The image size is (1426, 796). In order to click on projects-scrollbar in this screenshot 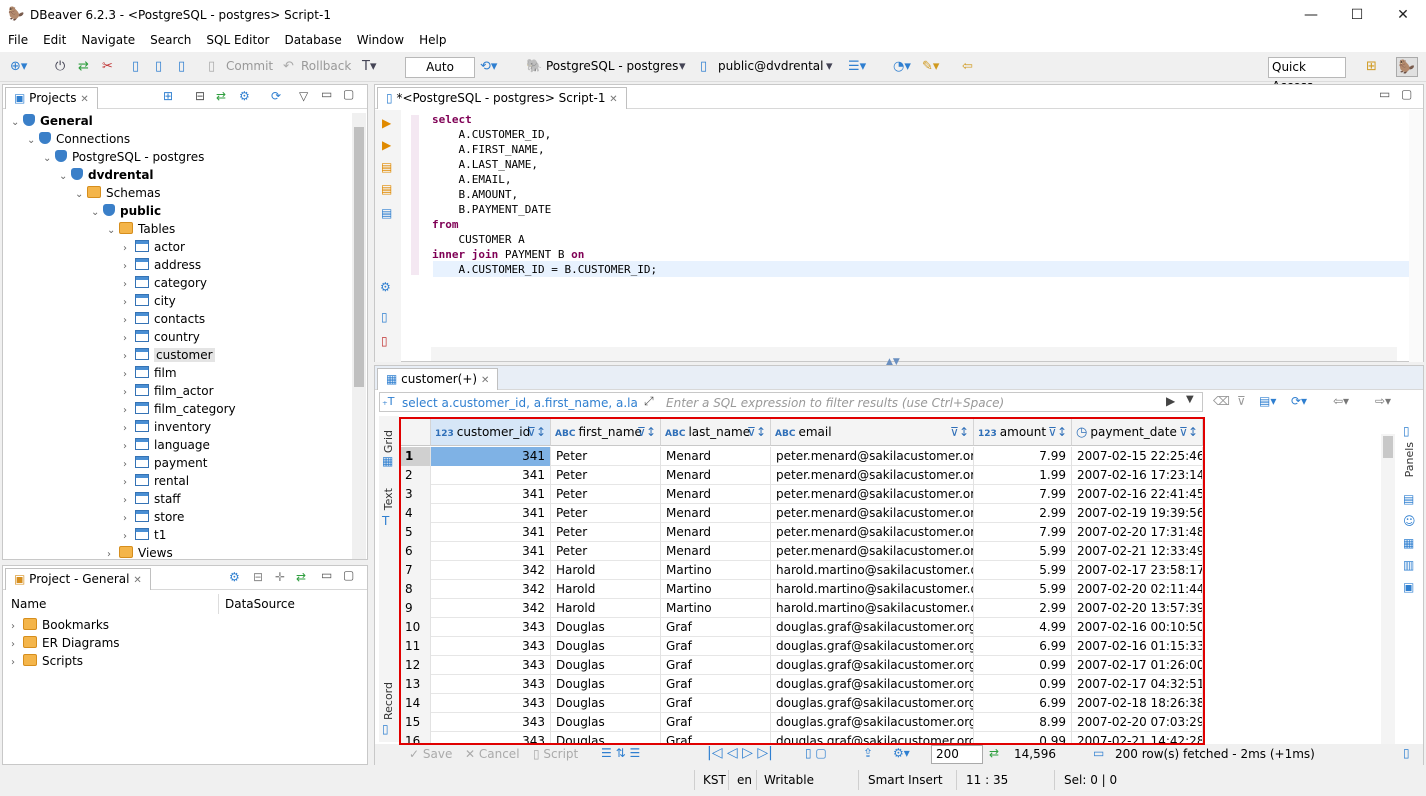, I will do `click(359, 336)`.